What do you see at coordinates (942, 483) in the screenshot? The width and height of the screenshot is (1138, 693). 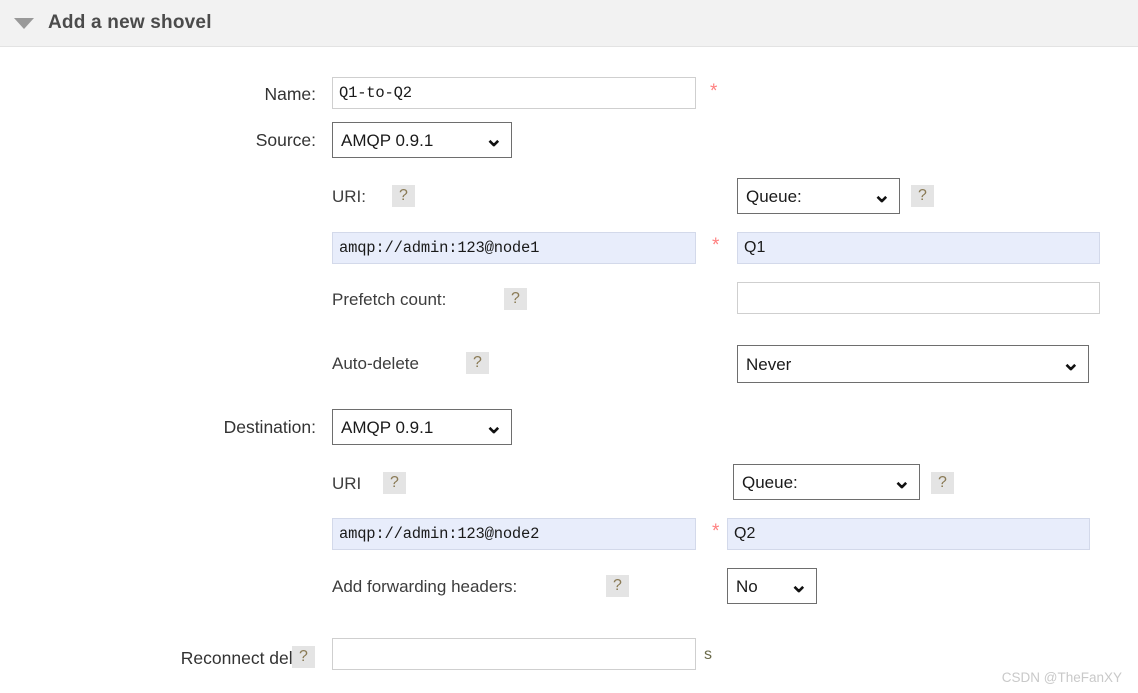 I see `destination-endpoint-help-icon: ?` at bounding box center [942, 483].